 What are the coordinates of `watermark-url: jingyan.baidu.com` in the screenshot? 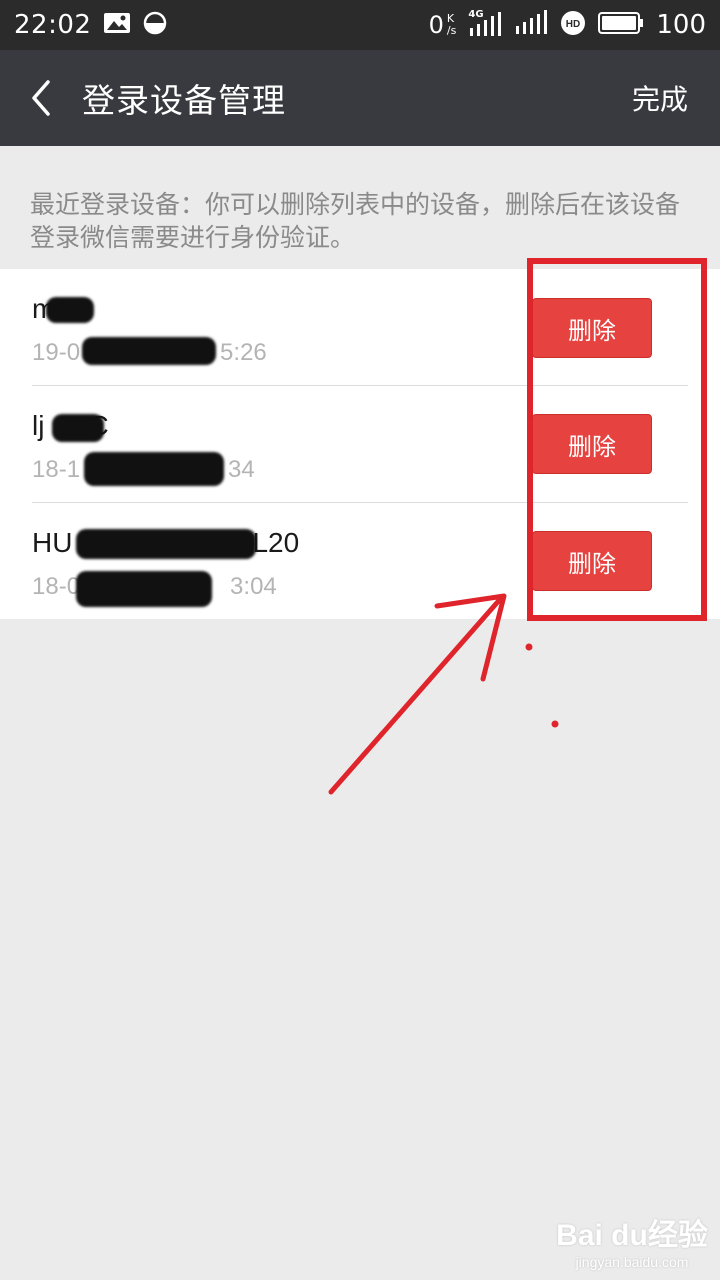 It's located at (632, 1262).